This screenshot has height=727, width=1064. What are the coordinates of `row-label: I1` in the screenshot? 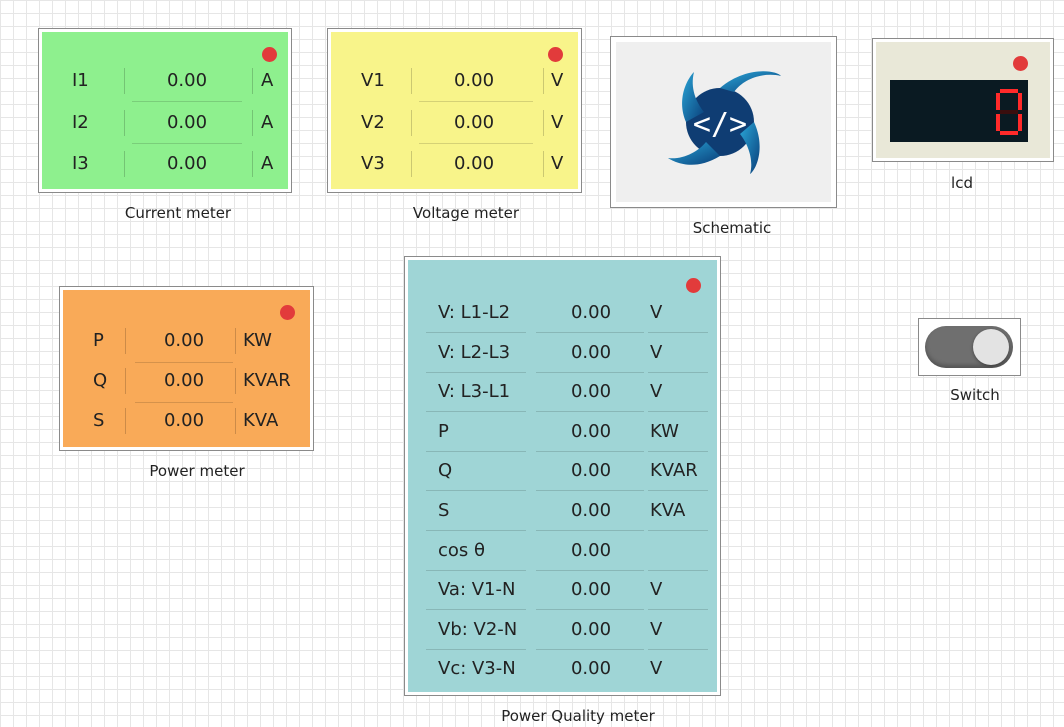 It's located at (80, 80).